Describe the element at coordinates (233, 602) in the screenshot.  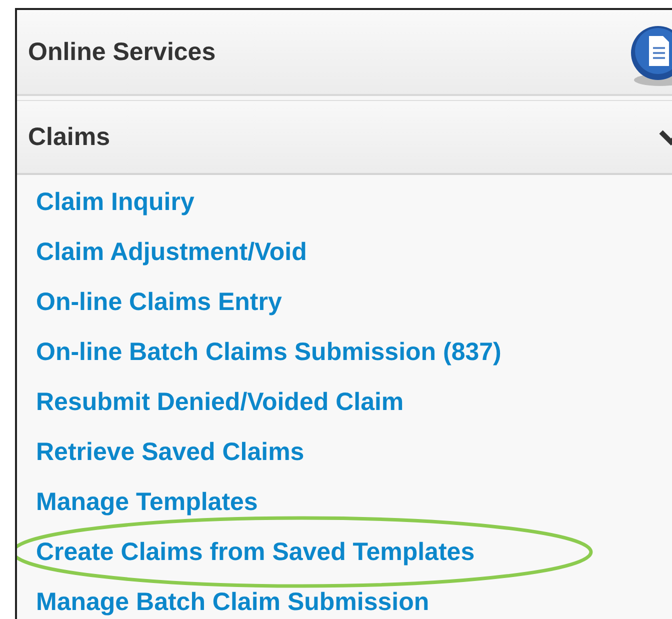
I see `menu-link: Manage Batch Claim Submission` at that location.